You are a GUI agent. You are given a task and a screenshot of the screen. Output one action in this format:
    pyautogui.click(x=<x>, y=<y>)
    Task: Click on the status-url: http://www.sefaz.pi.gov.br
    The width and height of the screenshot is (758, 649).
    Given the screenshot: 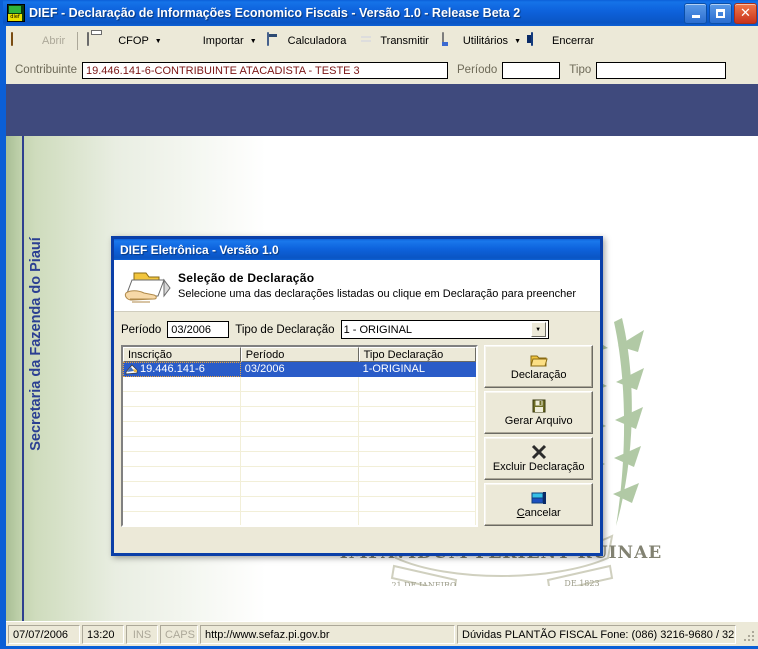 What is the action you would take?
    pyautogui.click(x=327, y=634)
    